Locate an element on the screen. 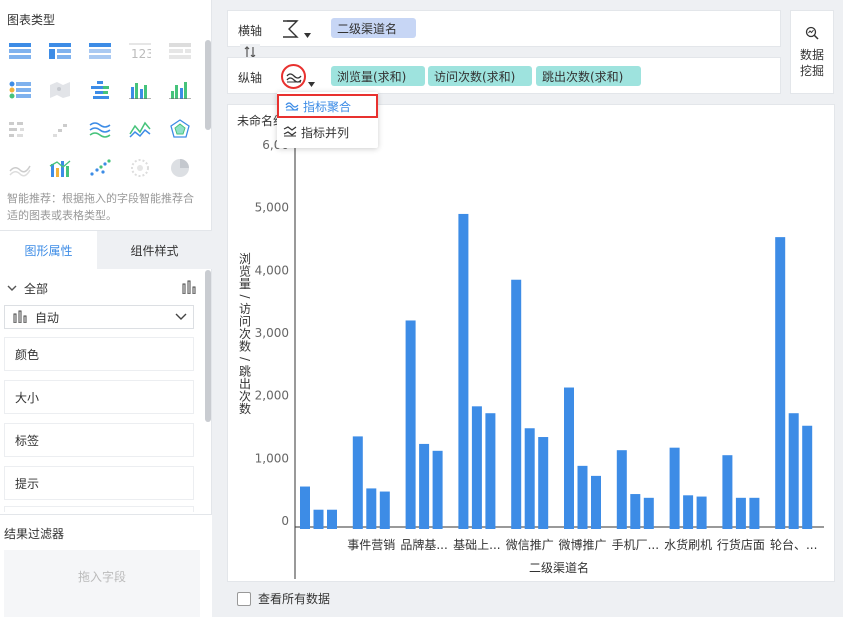 This screenshot has width=843, height=617. result-filter-title: 结果过滤器 is located at coordinates (34, 534).